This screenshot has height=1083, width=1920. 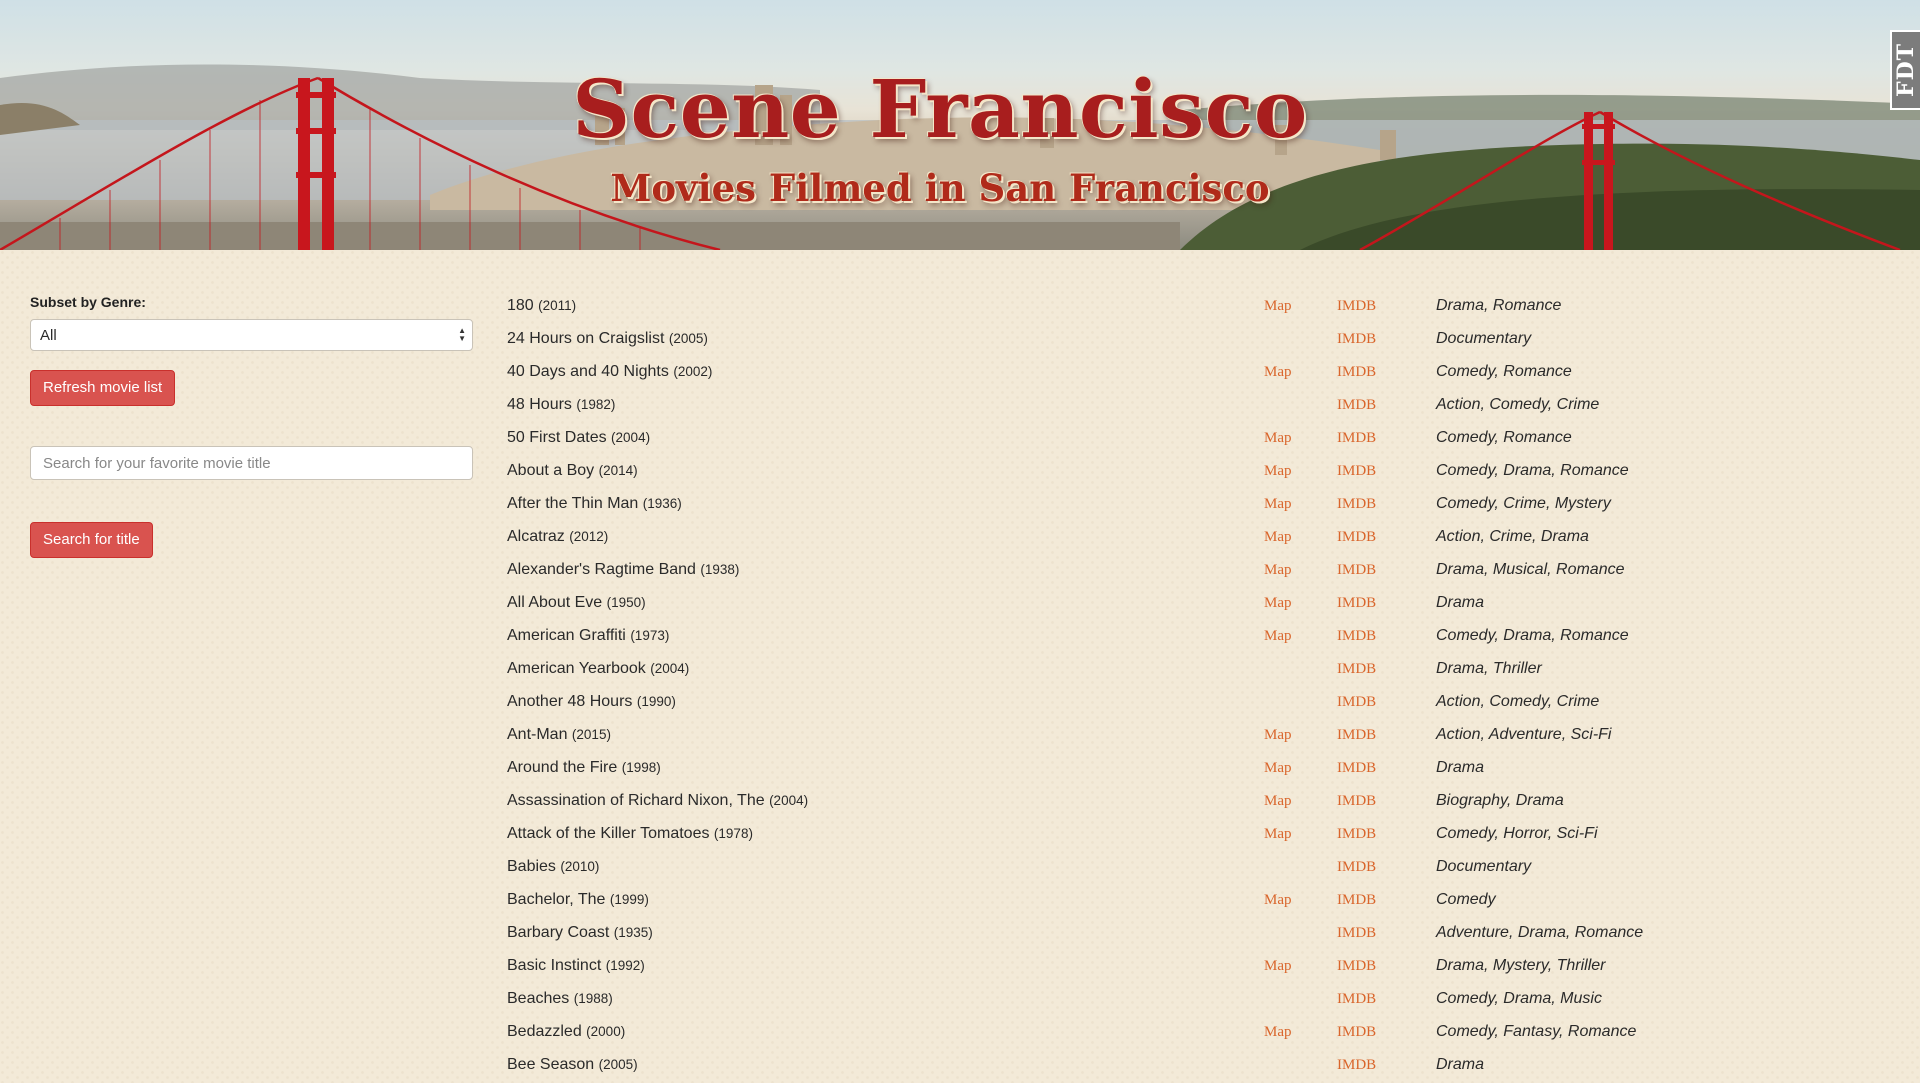 I want to click on movie-title-text: Bachelor, The, so click(x=556, y=899).